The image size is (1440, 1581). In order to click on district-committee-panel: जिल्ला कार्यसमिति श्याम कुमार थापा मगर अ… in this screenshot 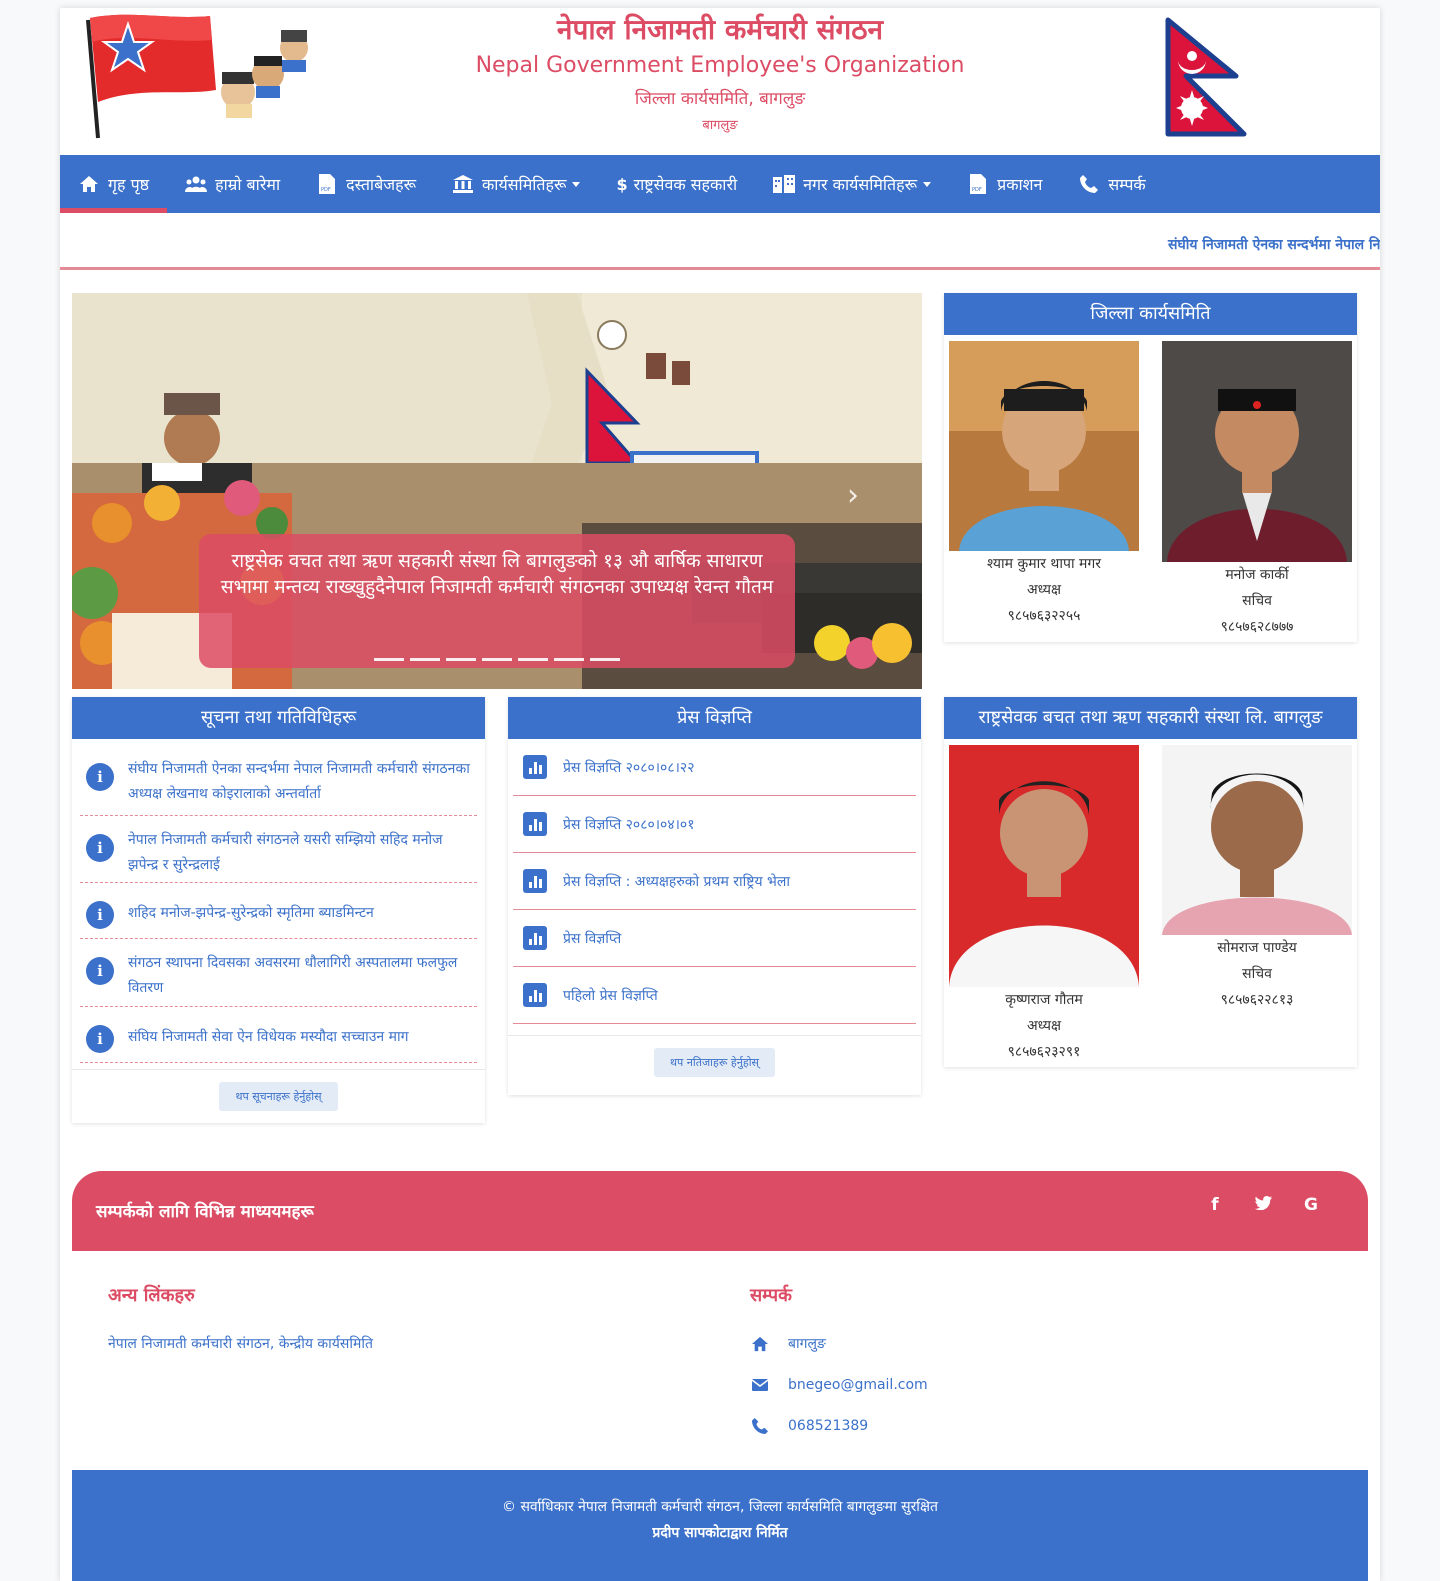, I will do `click(1150, 467)`.